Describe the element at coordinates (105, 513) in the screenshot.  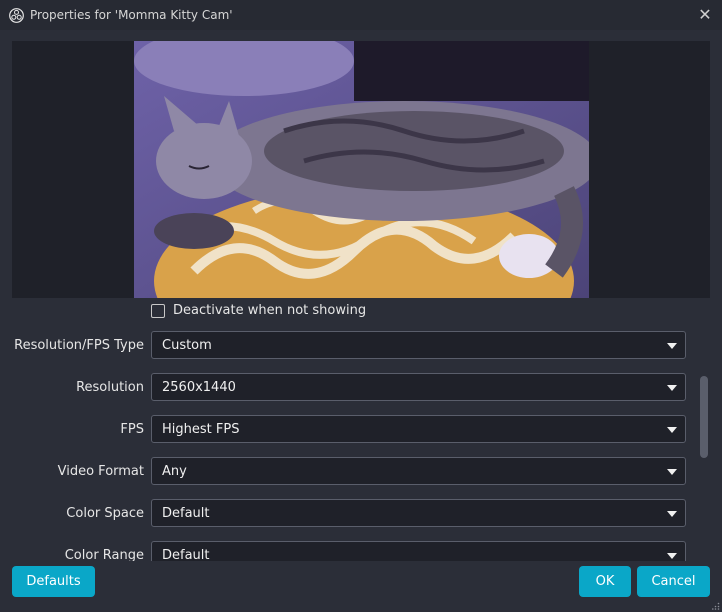
I see `row-label: Color Space` at that location.